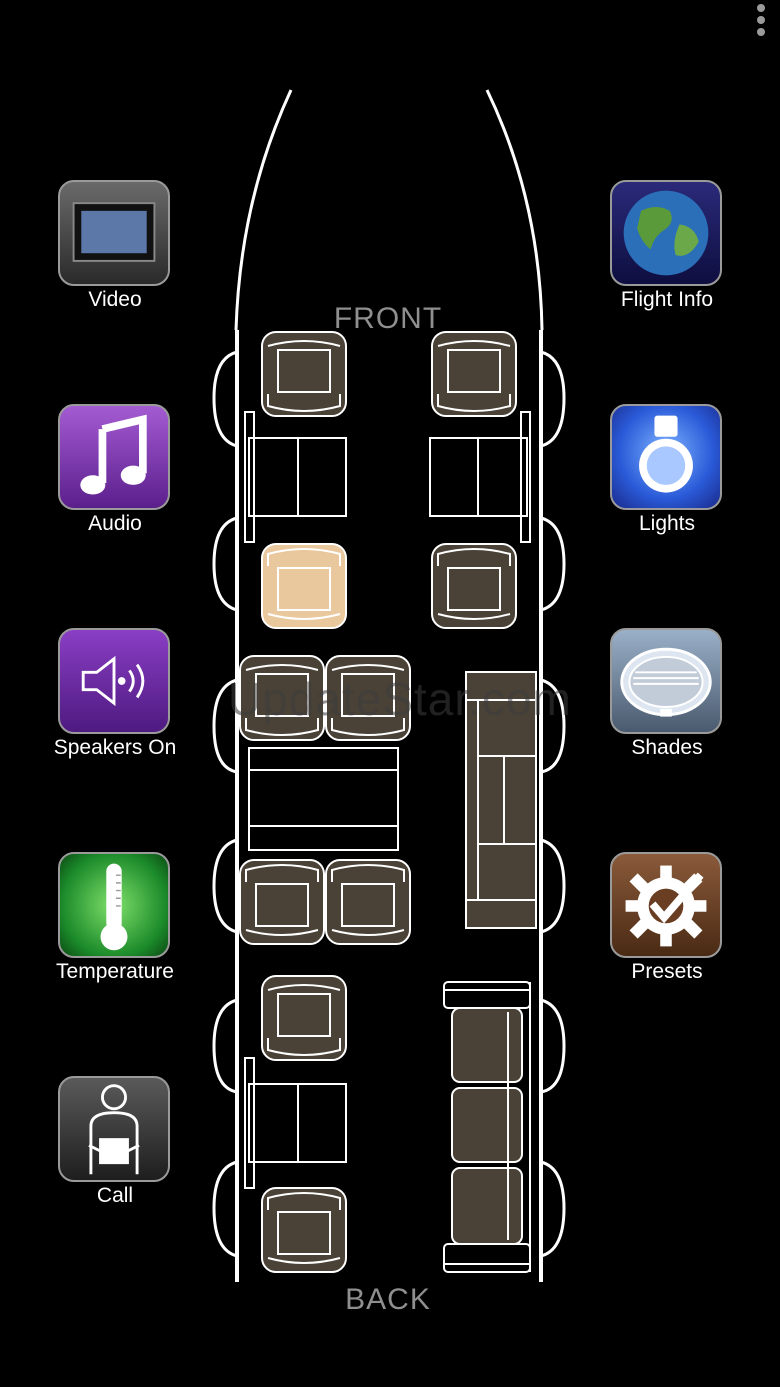 This screenshot has width=780, height=1387. I want to click on window-shade-icon, so click(666, 681).